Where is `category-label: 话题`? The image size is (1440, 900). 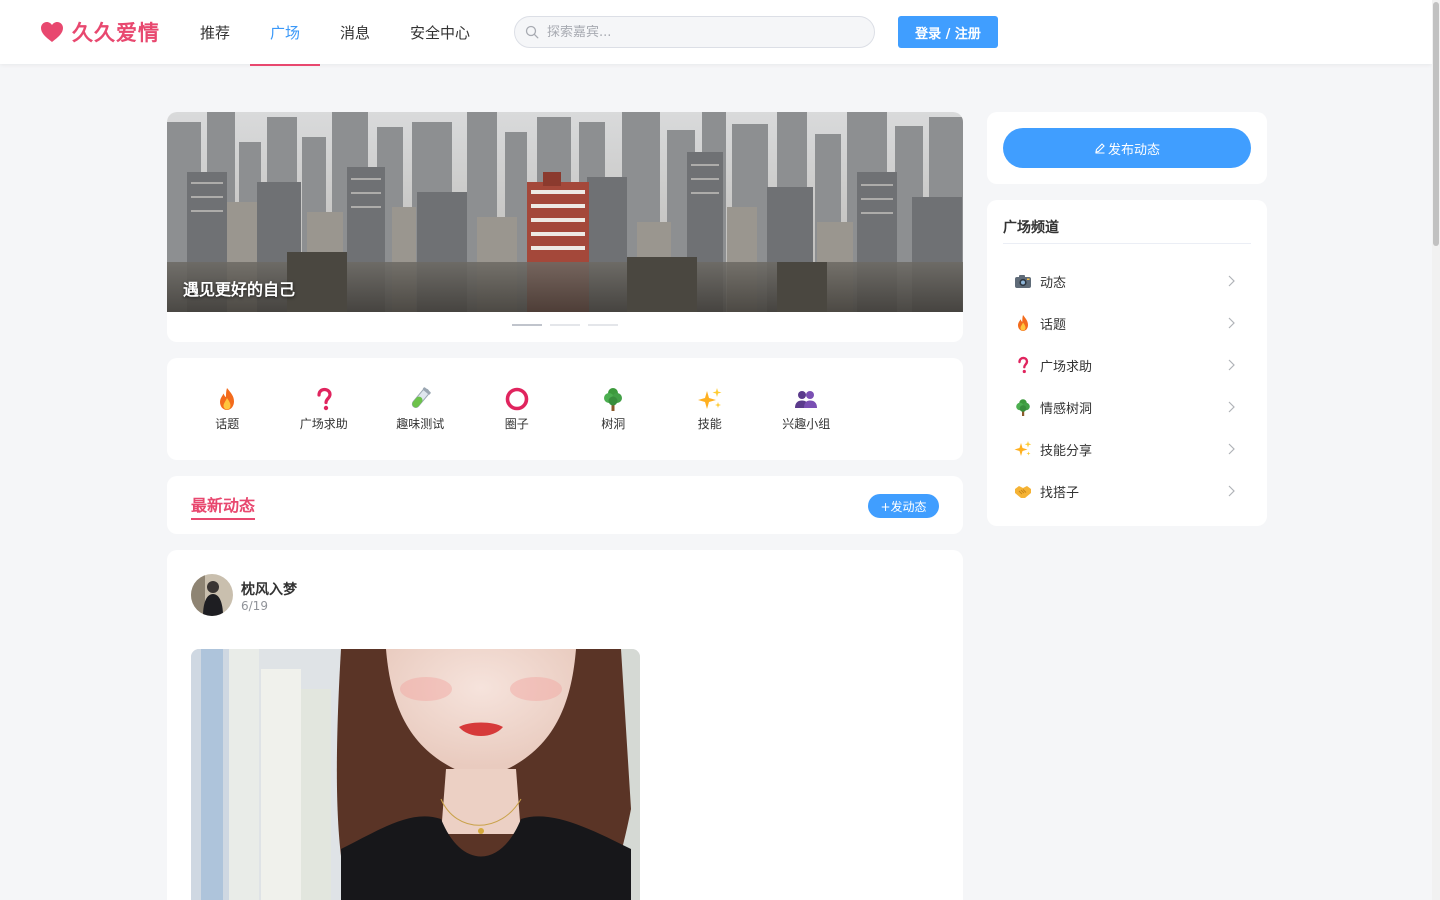
category-label: 话题 is located at coordinates (227, 424).